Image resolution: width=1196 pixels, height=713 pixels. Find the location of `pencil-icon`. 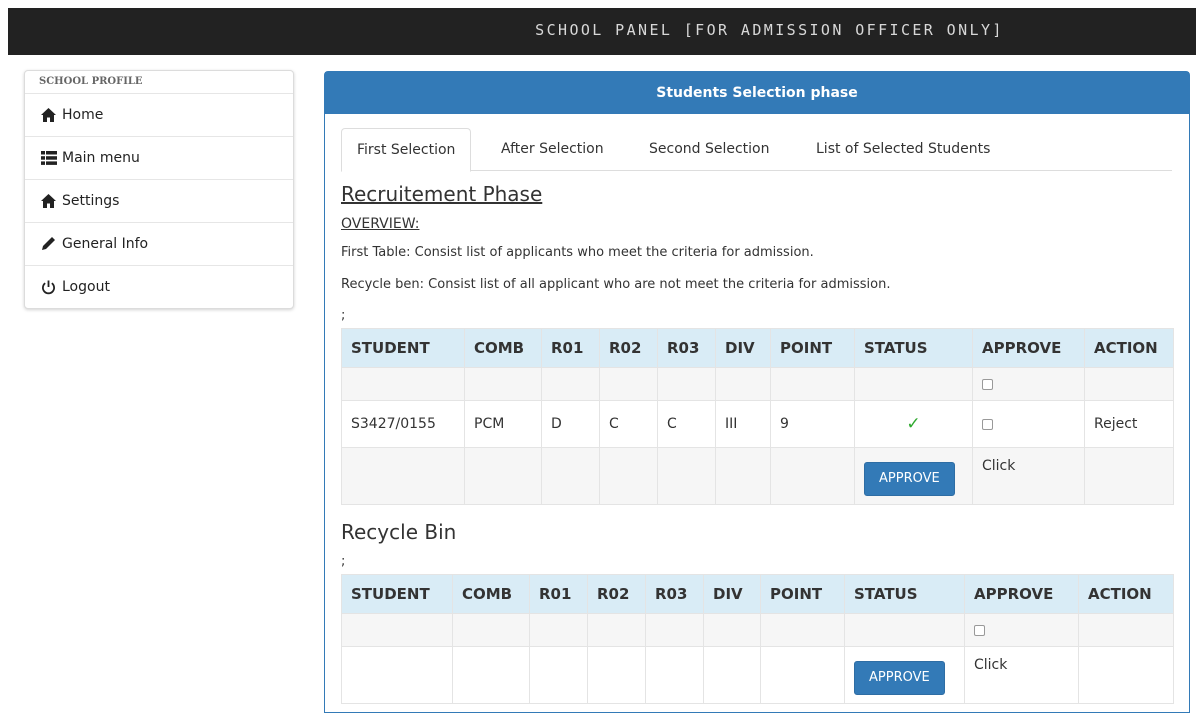

pencil-icon is located at coordinates (50, 244).